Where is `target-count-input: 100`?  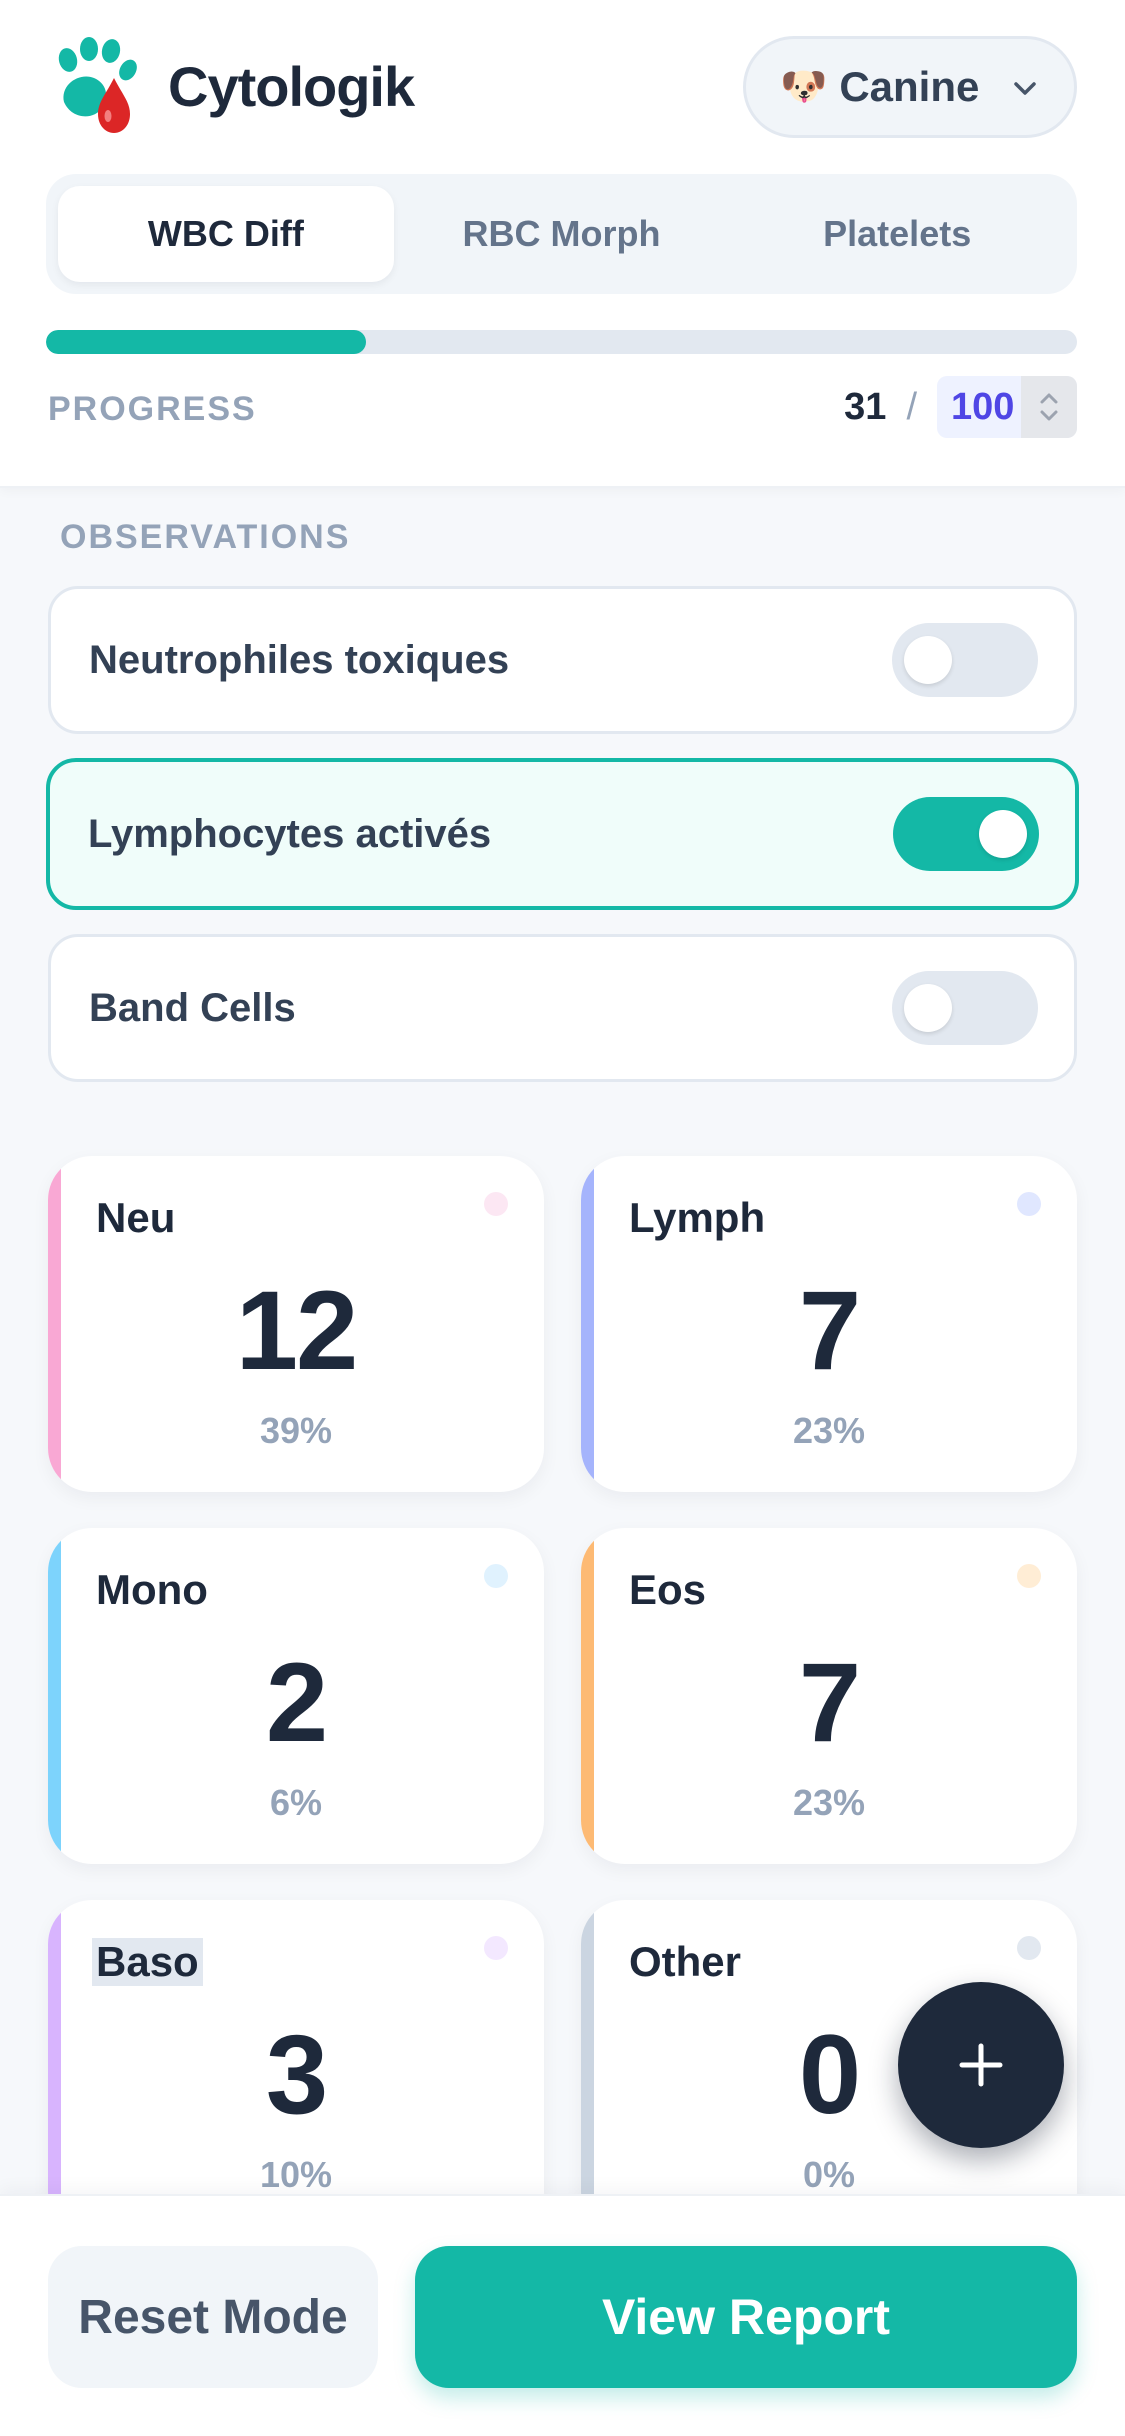
target-count-input: 100 is located at coordinates (1007, 407).